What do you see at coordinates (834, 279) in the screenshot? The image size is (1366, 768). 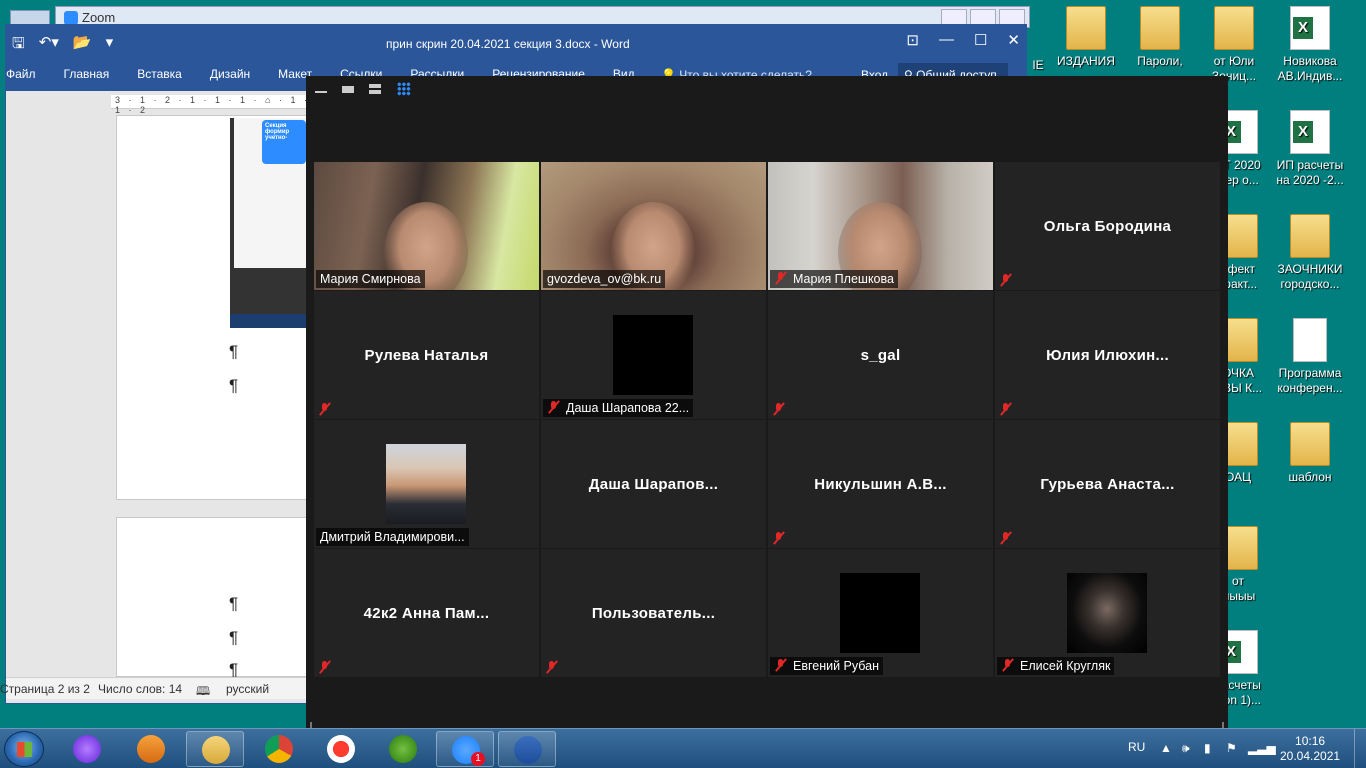 I see `participant-name-label: Мария Плешкова` at bounding box center [834, 279].